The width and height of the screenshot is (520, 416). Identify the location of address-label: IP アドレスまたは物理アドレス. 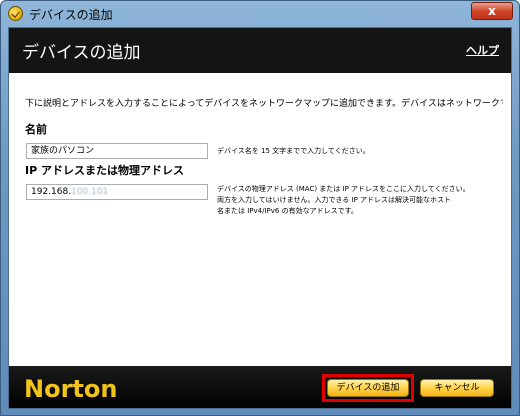
(104, 170).